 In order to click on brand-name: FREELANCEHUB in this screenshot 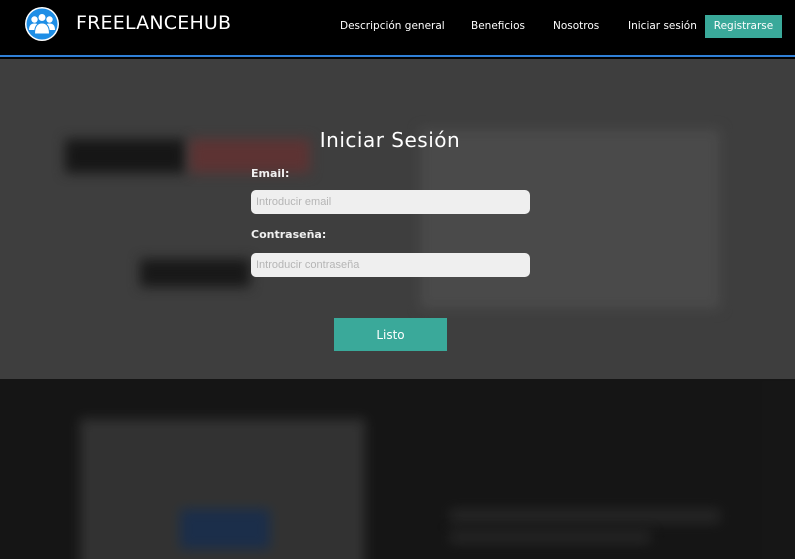, I will do `click(153, 23)`.